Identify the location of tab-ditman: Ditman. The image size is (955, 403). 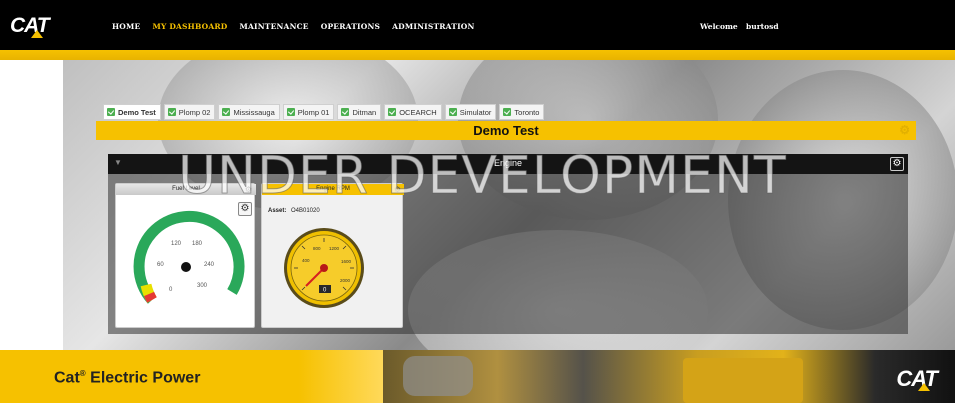
(359, 112).